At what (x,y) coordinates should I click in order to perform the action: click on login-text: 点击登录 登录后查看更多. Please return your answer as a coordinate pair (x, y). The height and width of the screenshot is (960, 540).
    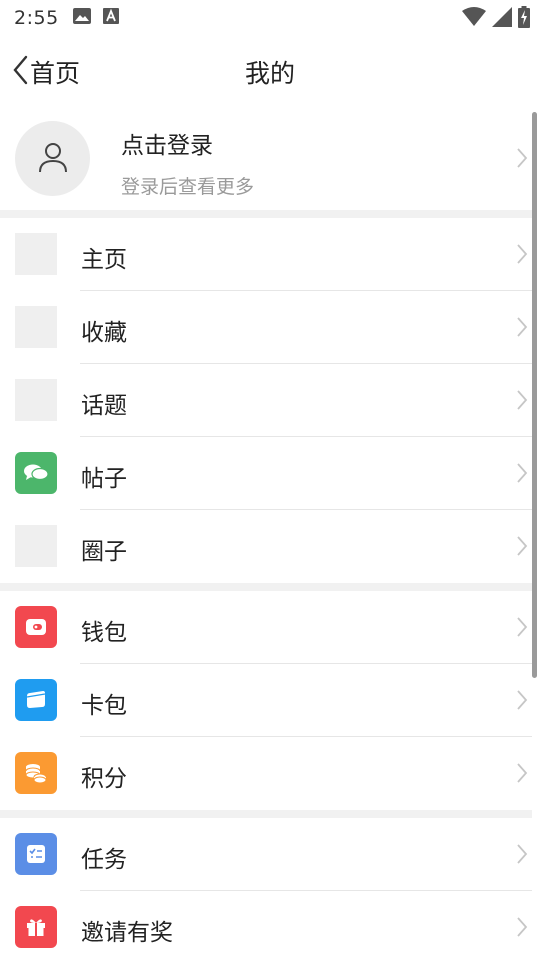
    Looking at the image, I should click on (187, 162).